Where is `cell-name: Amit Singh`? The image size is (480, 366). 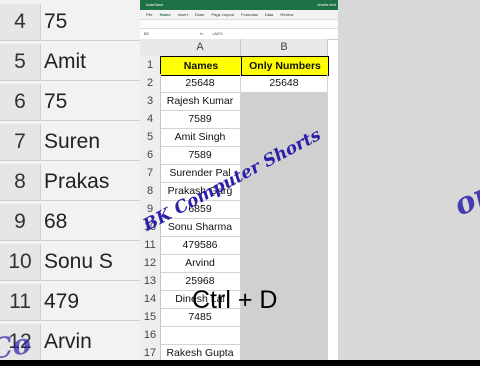
cell-name: Amit Singh is located at coordinates (200, 137).